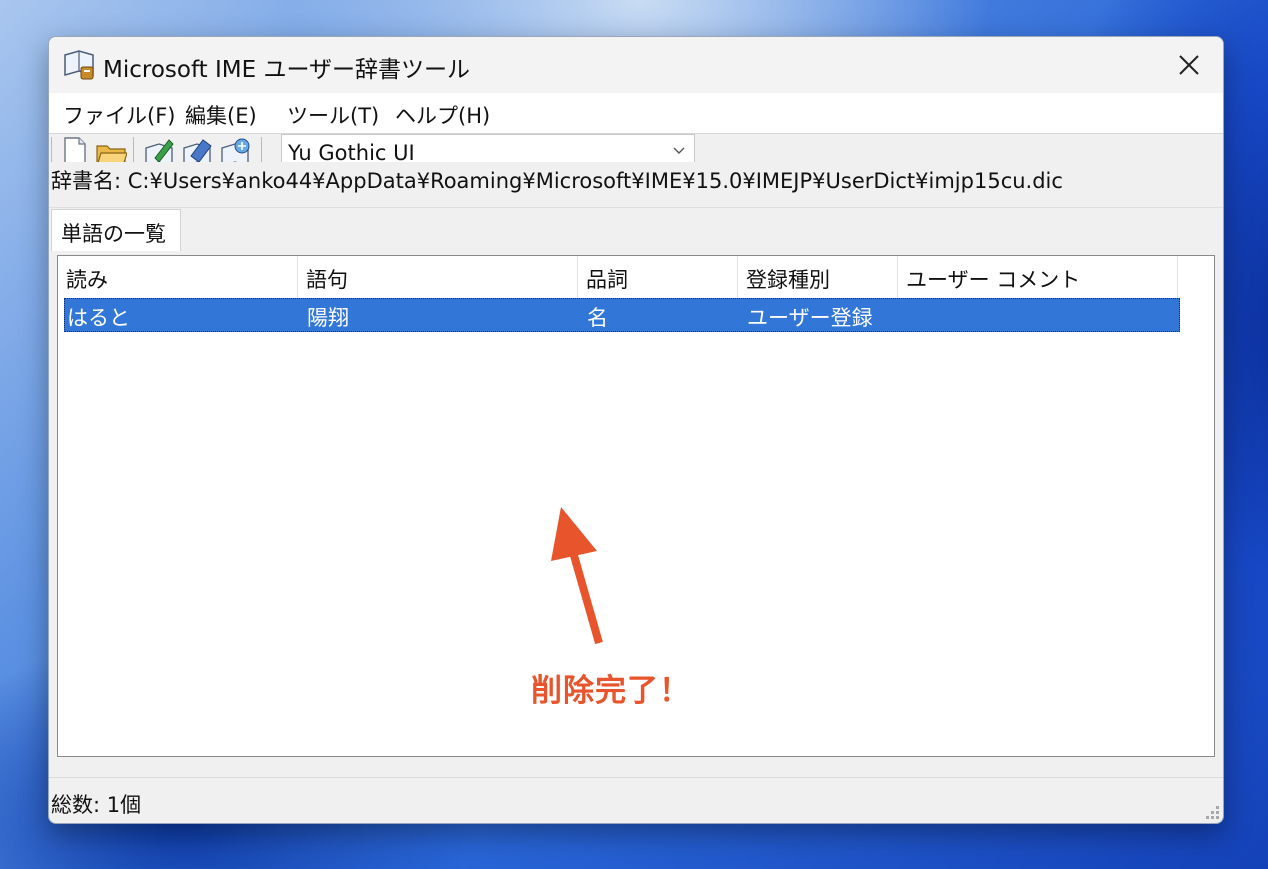 This screenshot has height=869, width=1268. I want to click on column-header-part-of-speech: 品詞, so click(658, 277).